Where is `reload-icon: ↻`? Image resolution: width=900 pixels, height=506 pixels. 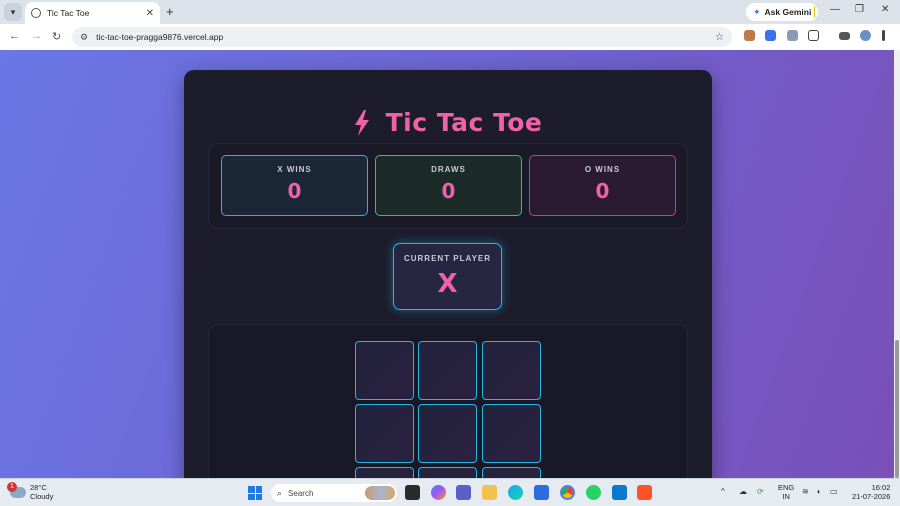 reload-icon: ↻ is located at coordinates (56, 36).